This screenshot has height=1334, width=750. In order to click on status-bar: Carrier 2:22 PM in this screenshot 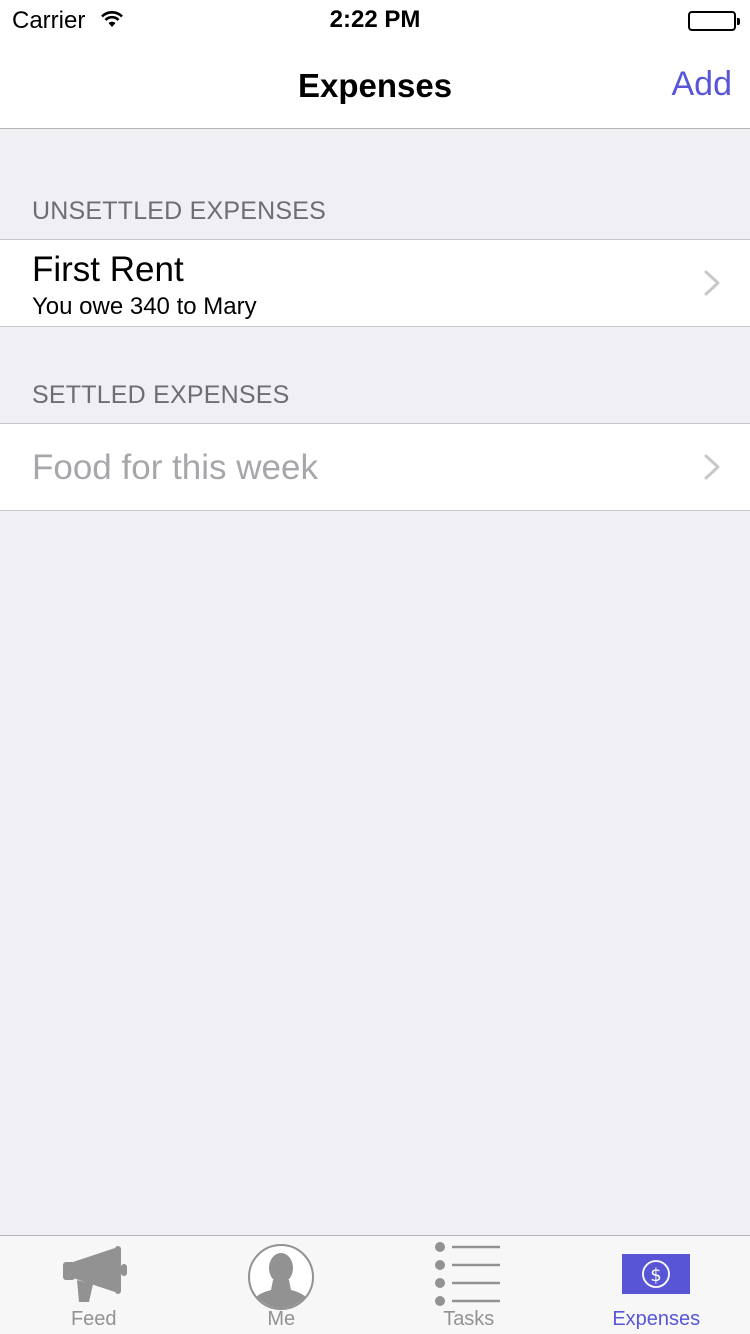, I will do `click(375, 20)`.